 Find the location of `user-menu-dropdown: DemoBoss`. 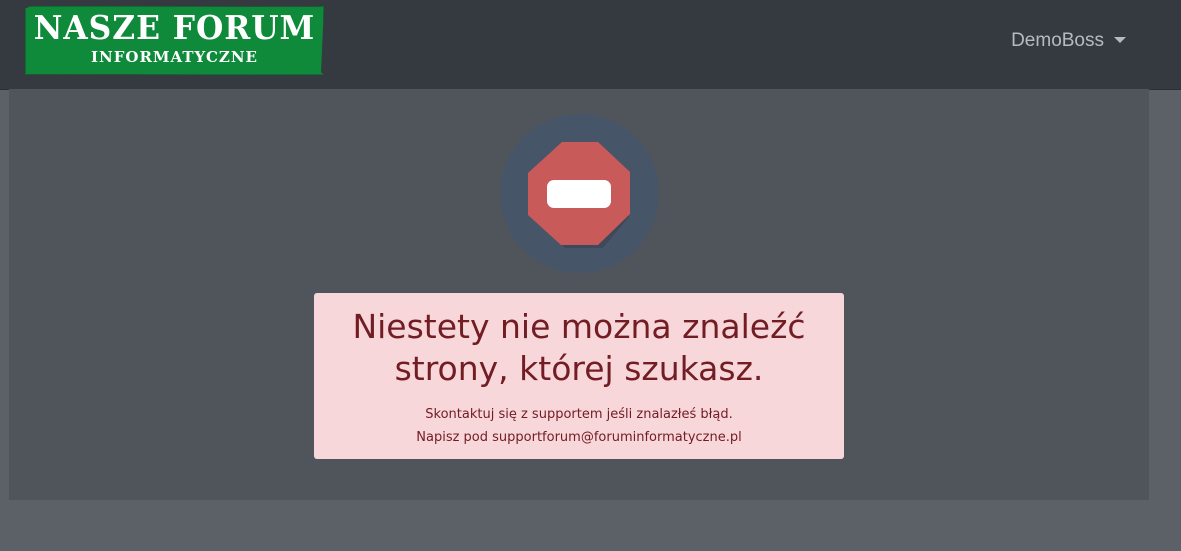

user-menu-dropdown: DemoBoss is located at coordinates (1068, 41).